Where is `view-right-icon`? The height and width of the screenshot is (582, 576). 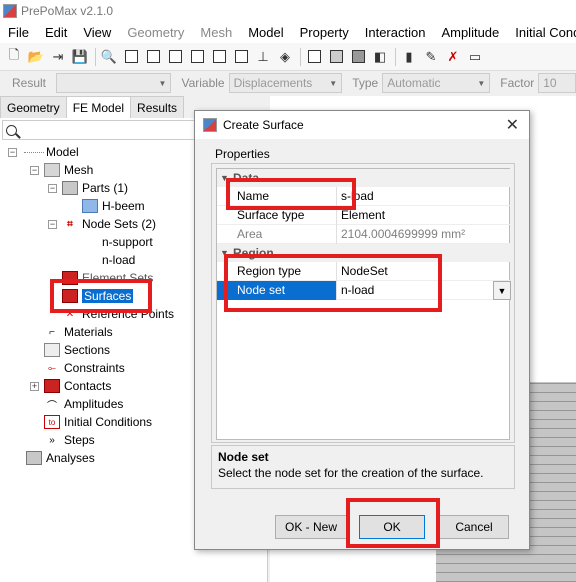
view-right-icon is located at coordinates (241, 57).